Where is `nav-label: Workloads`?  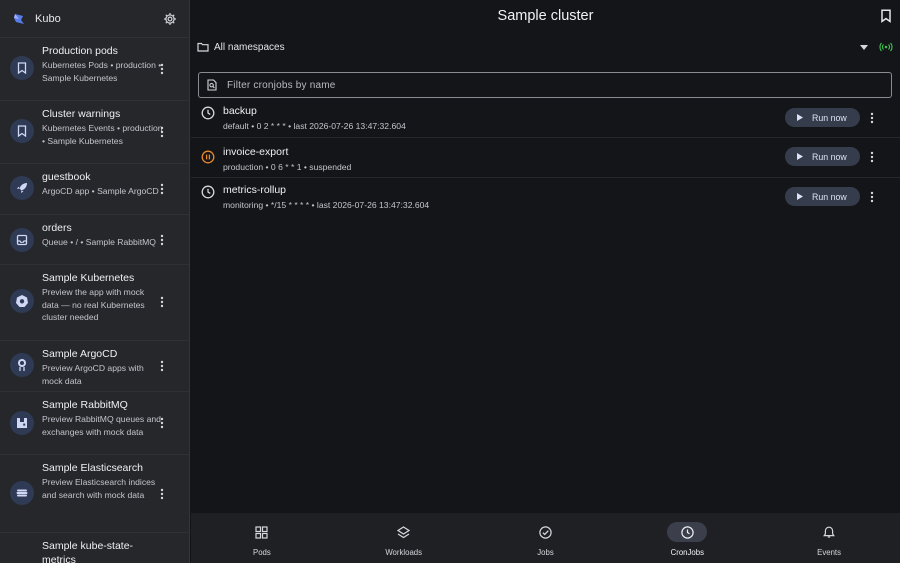 nav-label: Workloads is located at coordinates (404, 552).